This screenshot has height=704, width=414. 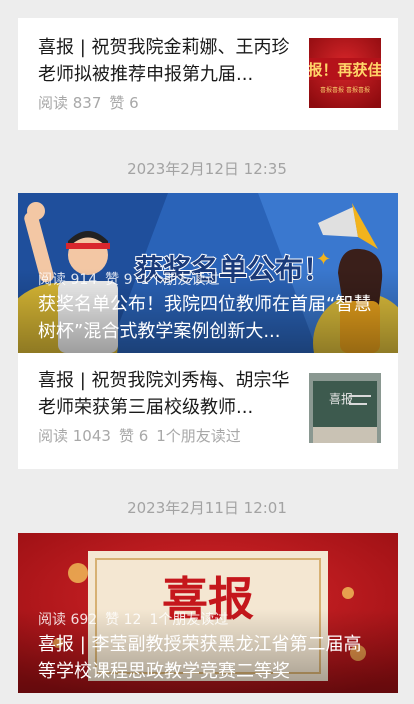 I want to click on article-thumbnail: 报！再获佳 喜报喜报 喜报喜报, so click(x=345, y=73).